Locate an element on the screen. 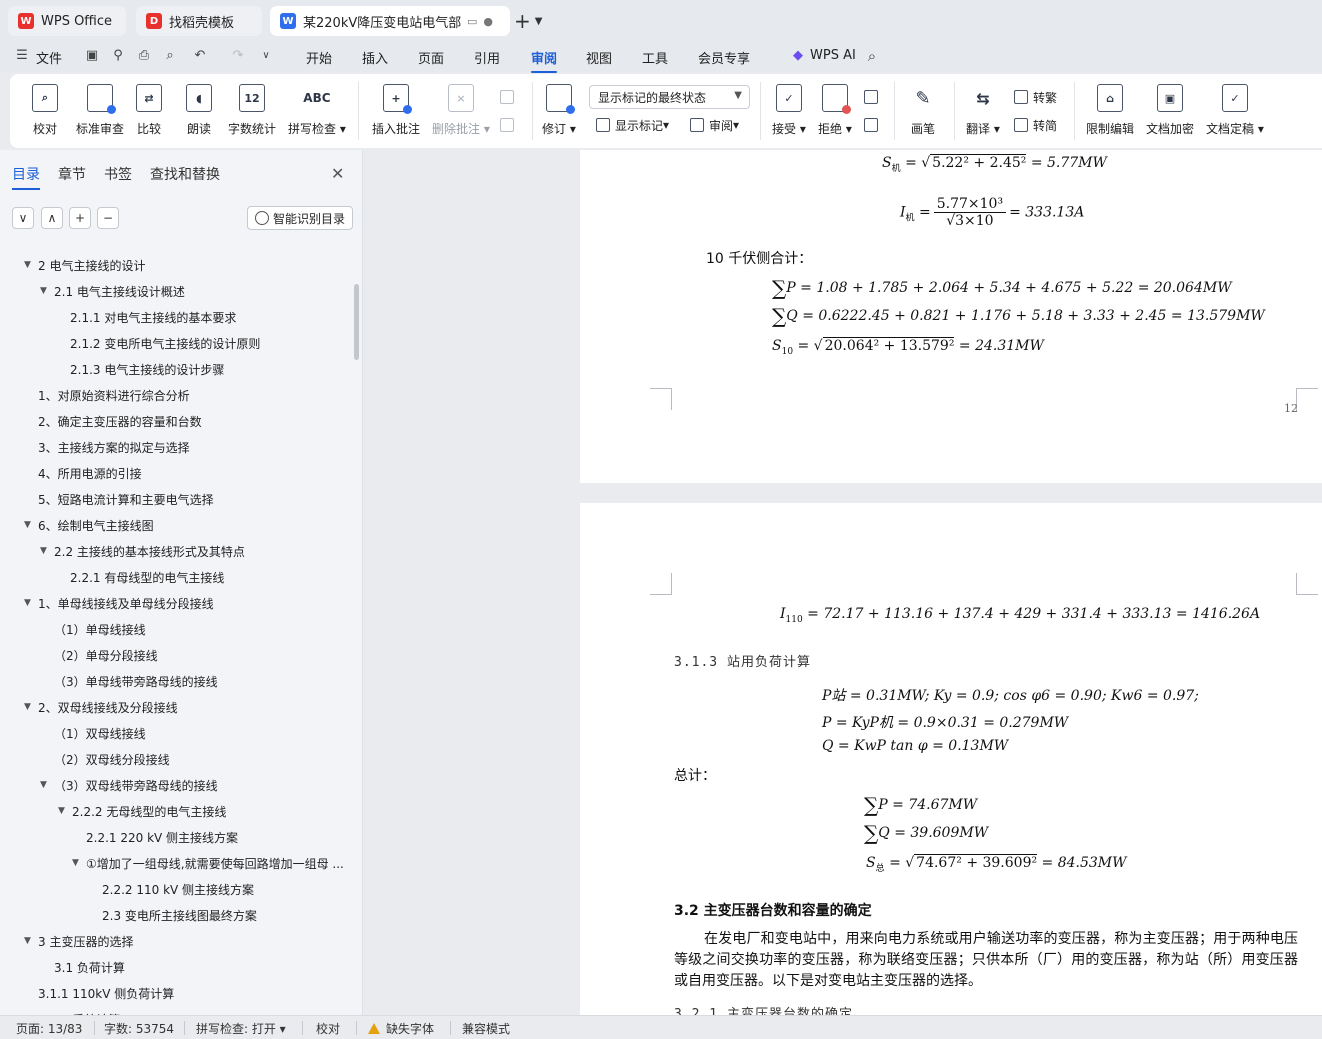 Image resolution: width=1322 pixels, height=1039 pixels. missing-font-status: 缺失字体 is located at coordinates (401, 1028).